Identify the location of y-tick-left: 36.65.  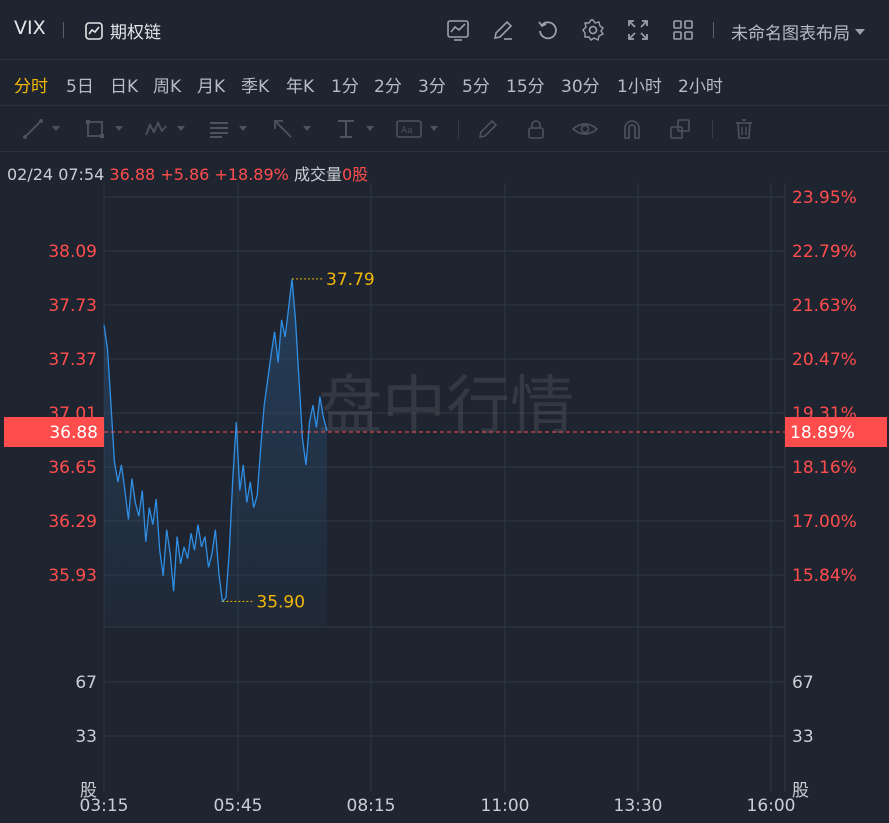
(72, 468).